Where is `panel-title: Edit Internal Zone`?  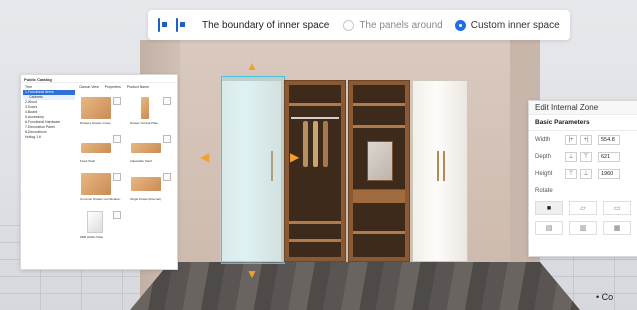 panel-title: Edit Internal Zone is located at coordinates (583, 108).